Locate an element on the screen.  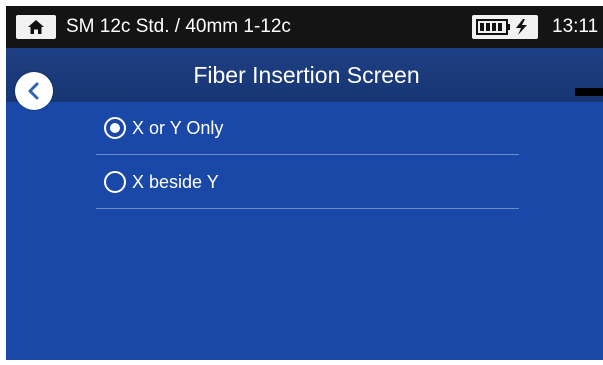
back-button is located at coordinates (34, 91).